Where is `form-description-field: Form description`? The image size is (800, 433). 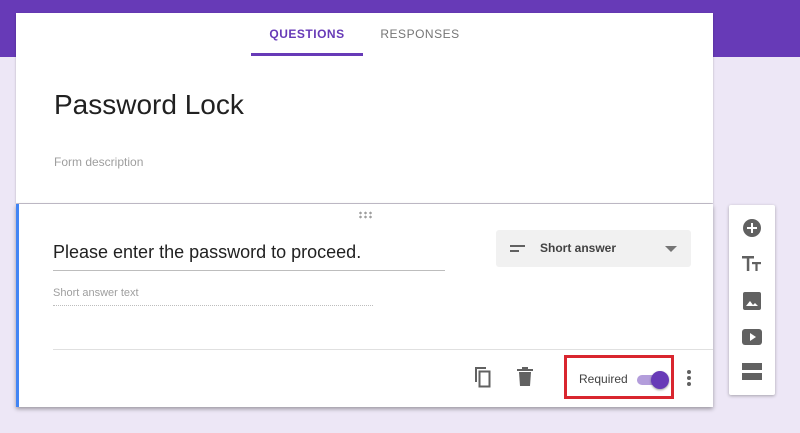 form-description-field: Form description is located at coordinates (98, 162).